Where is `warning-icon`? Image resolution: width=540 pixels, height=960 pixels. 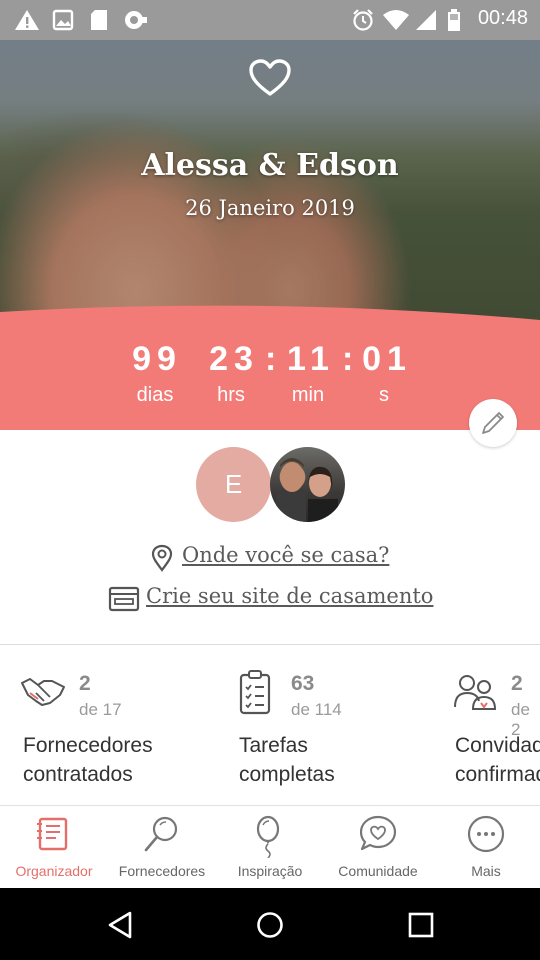
warning-icon is located at coordinates (27, 20).